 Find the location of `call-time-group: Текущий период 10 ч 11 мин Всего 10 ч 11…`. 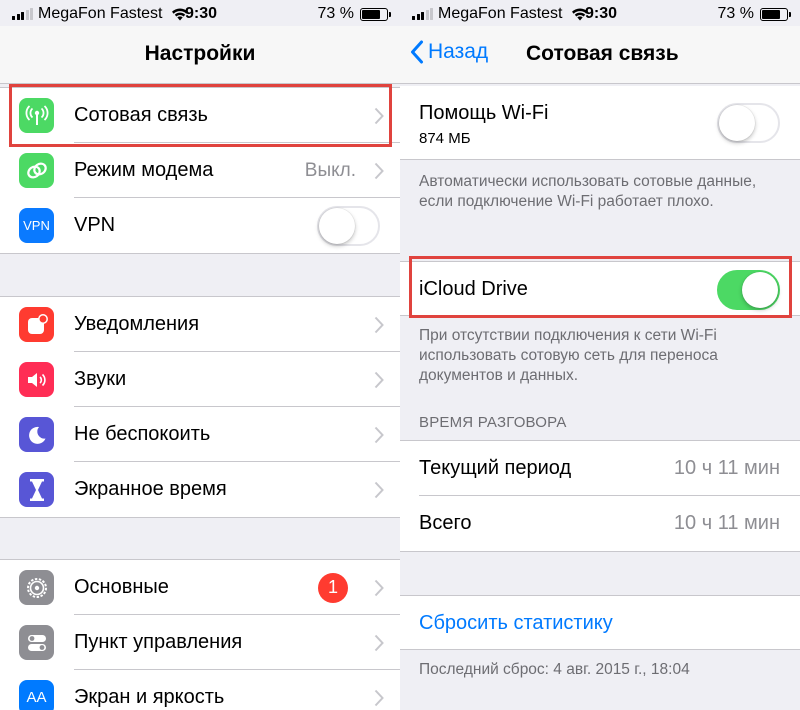

call-time-group: Текущий период 10 ч 11 мин Всего 10 ч 11… is located at coordinates (600, 496).